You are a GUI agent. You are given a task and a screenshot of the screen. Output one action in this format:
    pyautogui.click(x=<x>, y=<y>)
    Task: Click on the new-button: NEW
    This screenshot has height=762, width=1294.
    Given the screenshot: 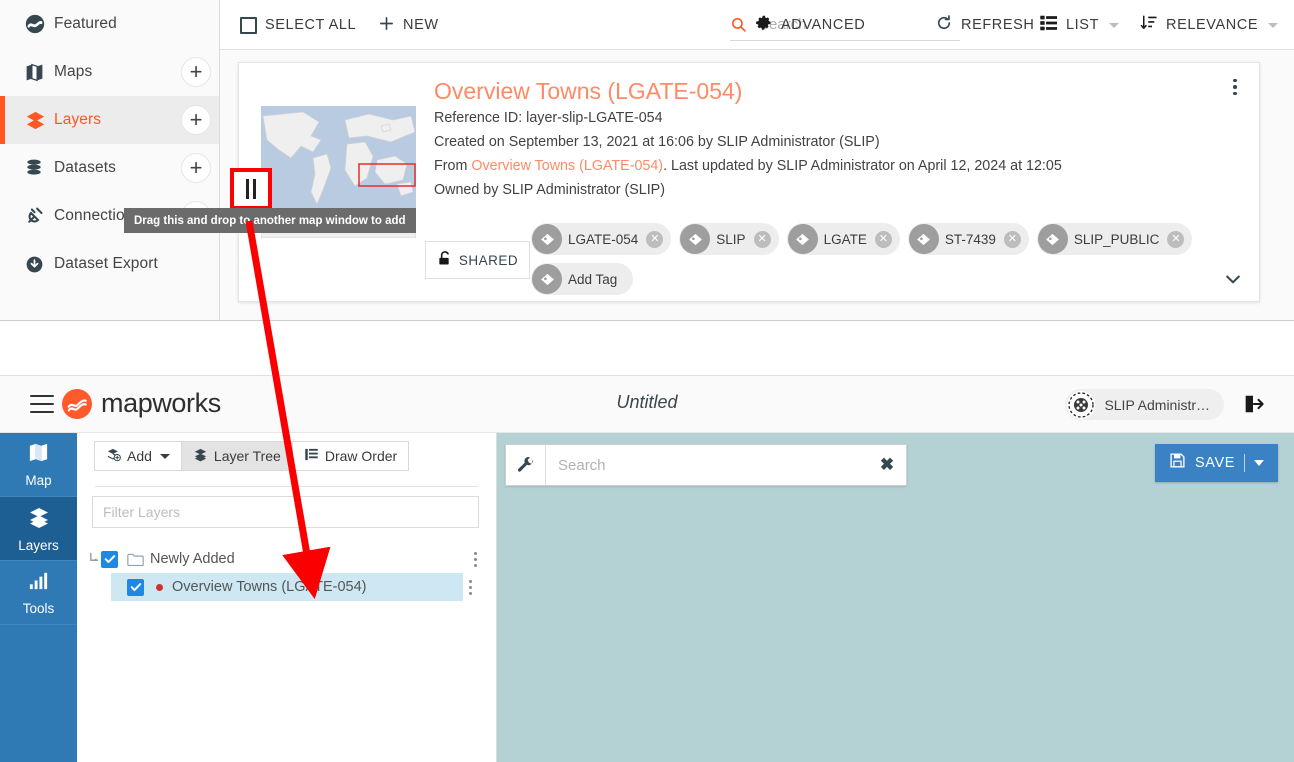 What is the action you would take?
    pyautogui.click(x=408, y=25)
    